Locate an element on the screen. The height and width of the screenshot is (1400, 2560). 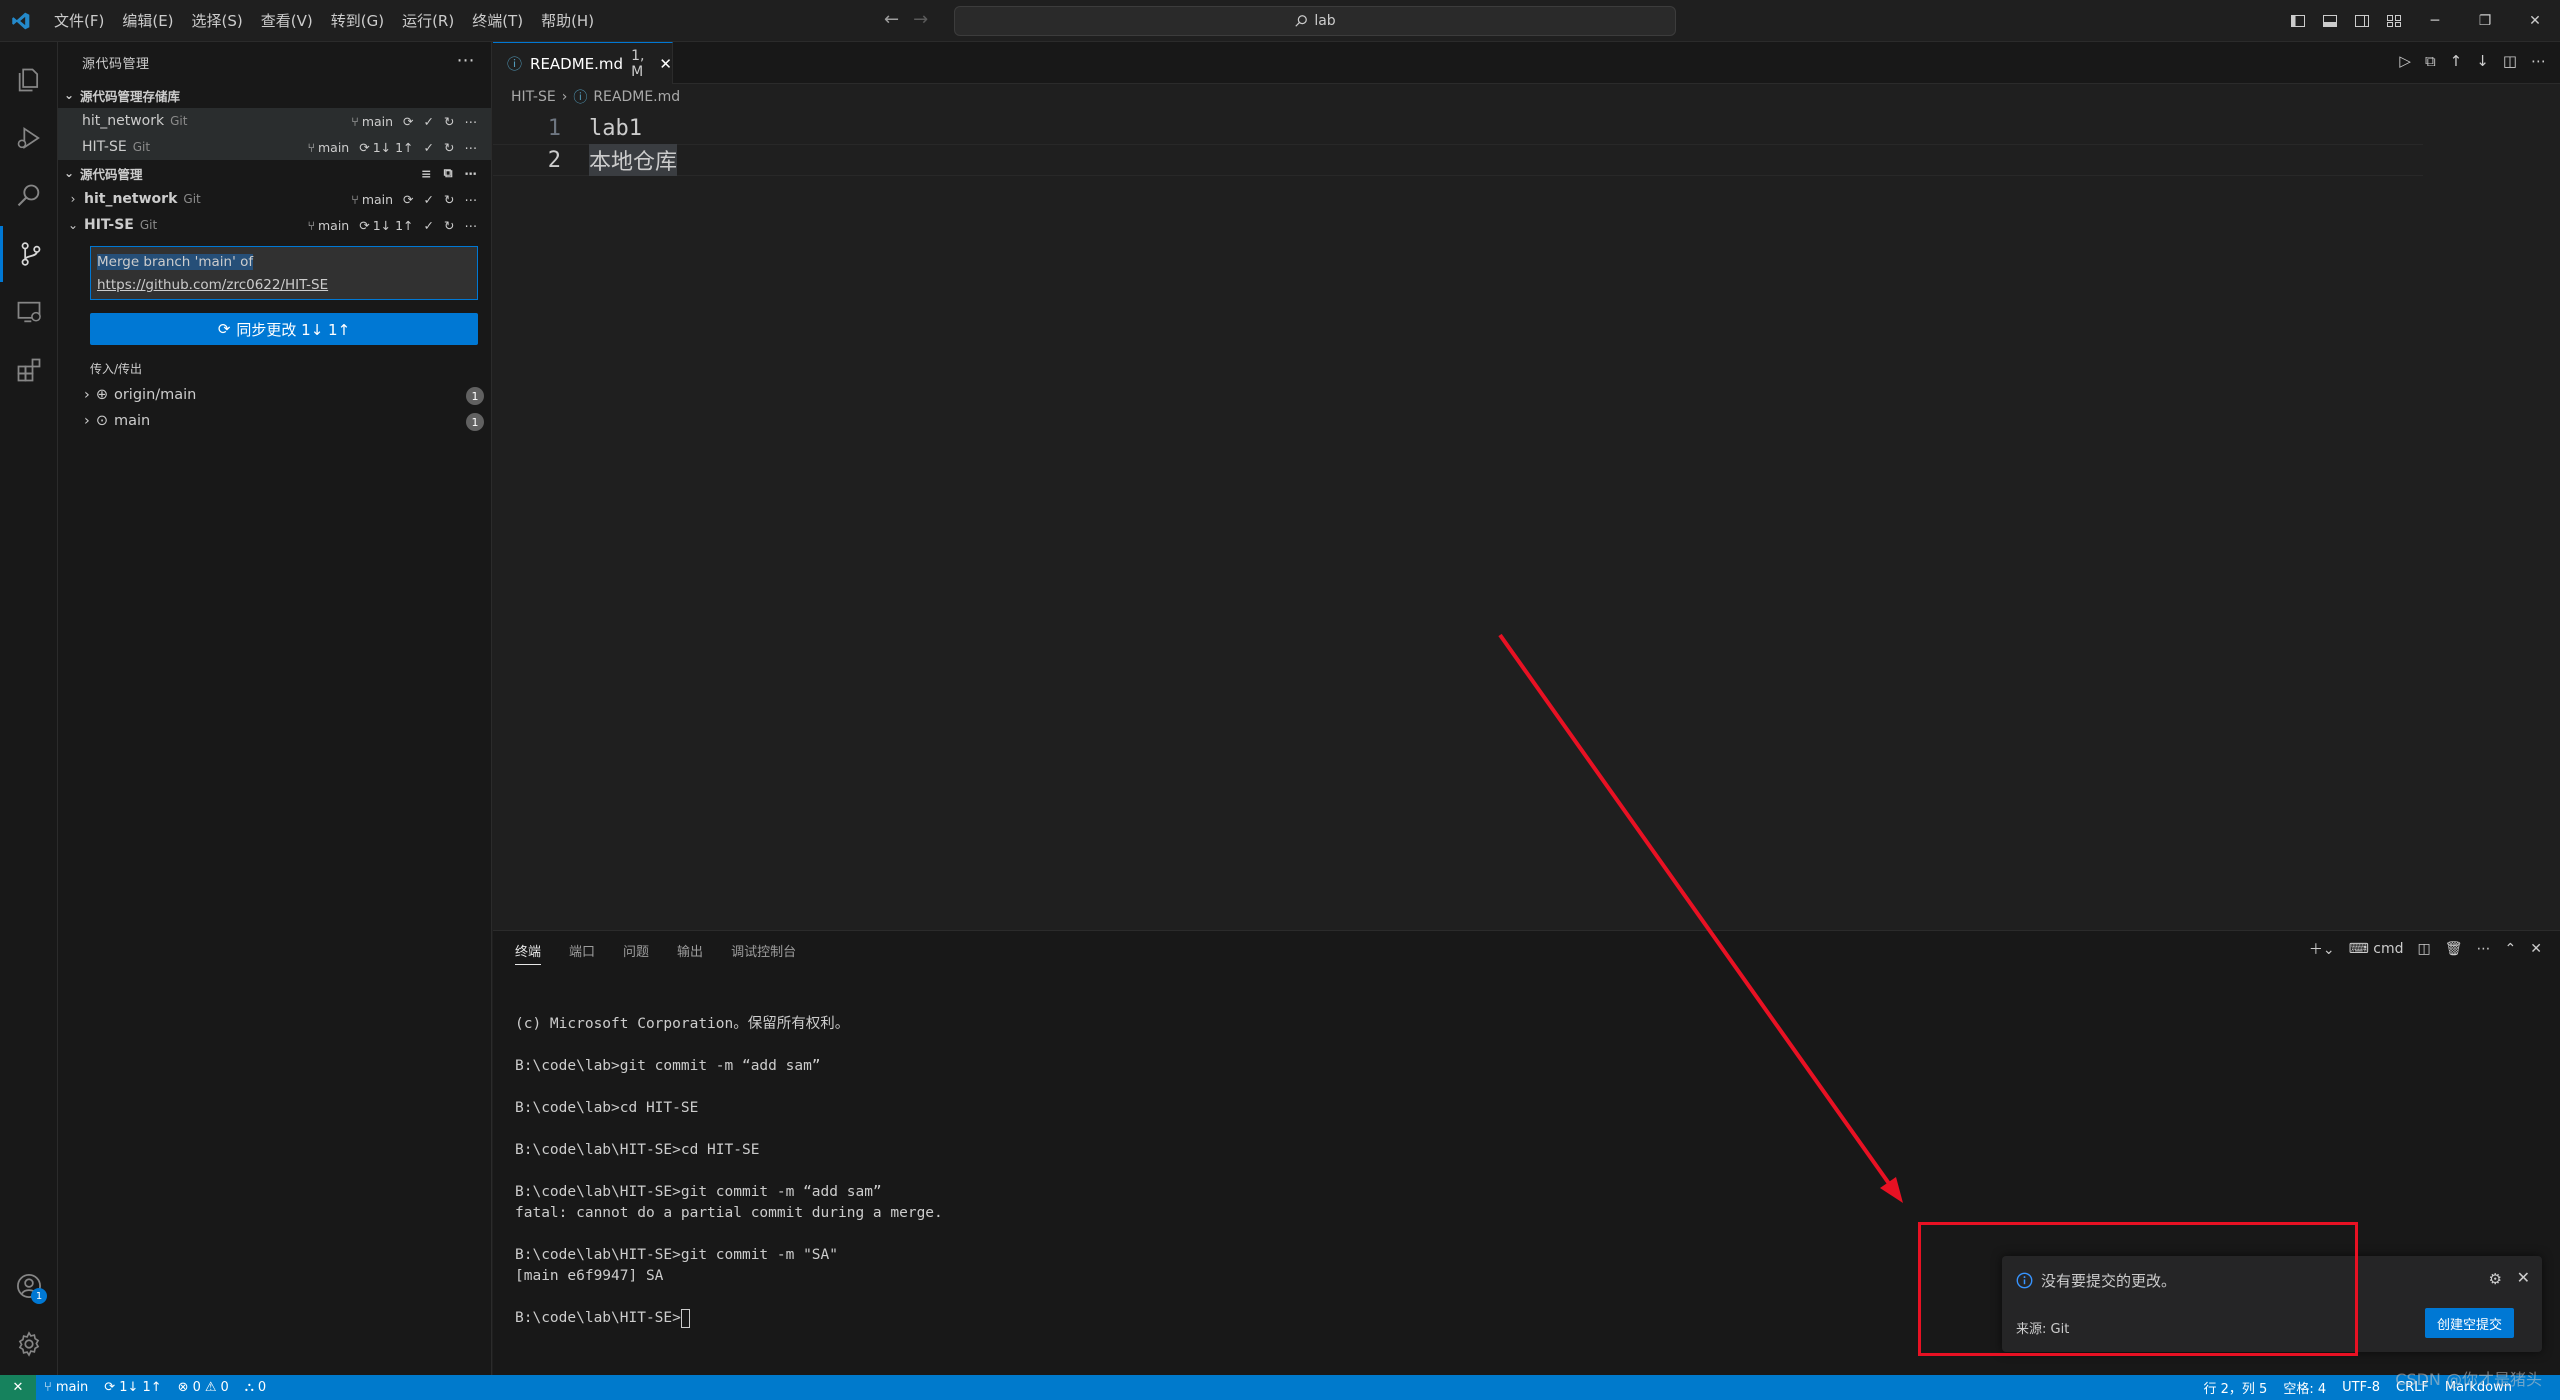
status-sync: ⟳ 1↓ 1↑ is located at coordinates (132, 1387).